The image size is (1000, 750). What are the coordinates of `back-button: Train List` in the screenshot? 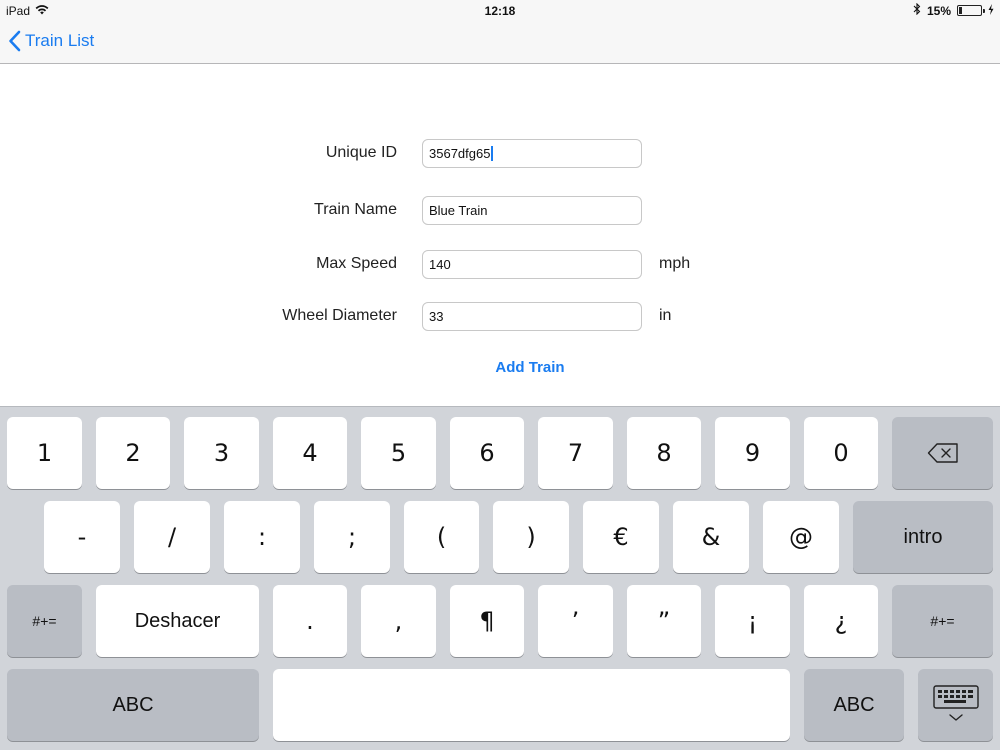 It's located at (51, 41).